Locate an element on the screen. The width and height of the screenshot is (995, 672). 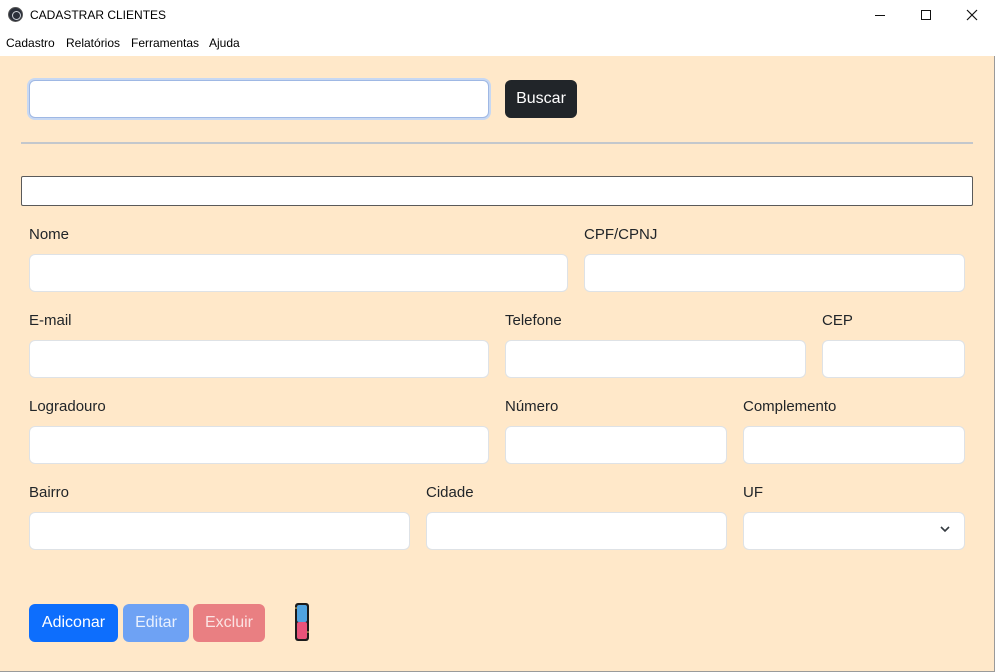
maximize-icon is located at coordinates (926, 15).